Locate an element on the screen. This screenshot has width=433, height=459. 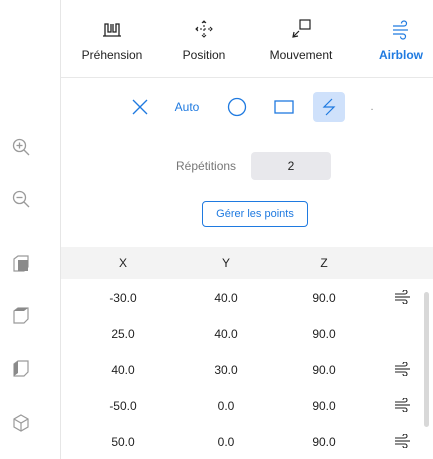
close-icon is located at coordinates (140, 107).